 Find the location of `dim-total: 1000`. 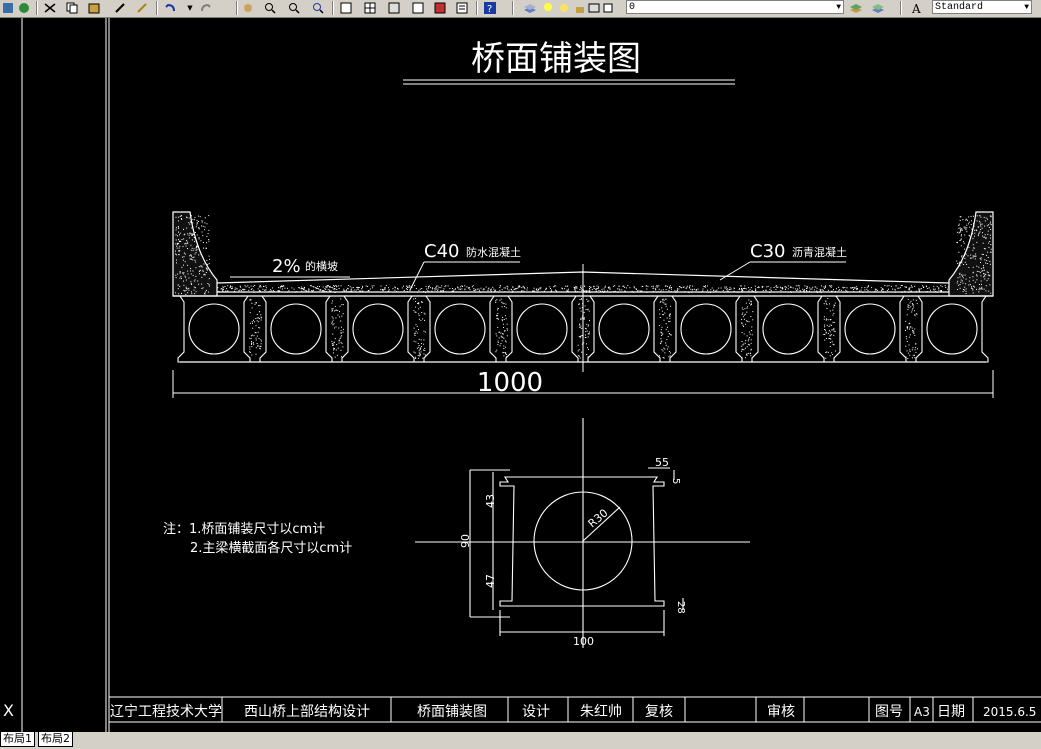

dim-total: 1000 is located at coordinates (510, 383).